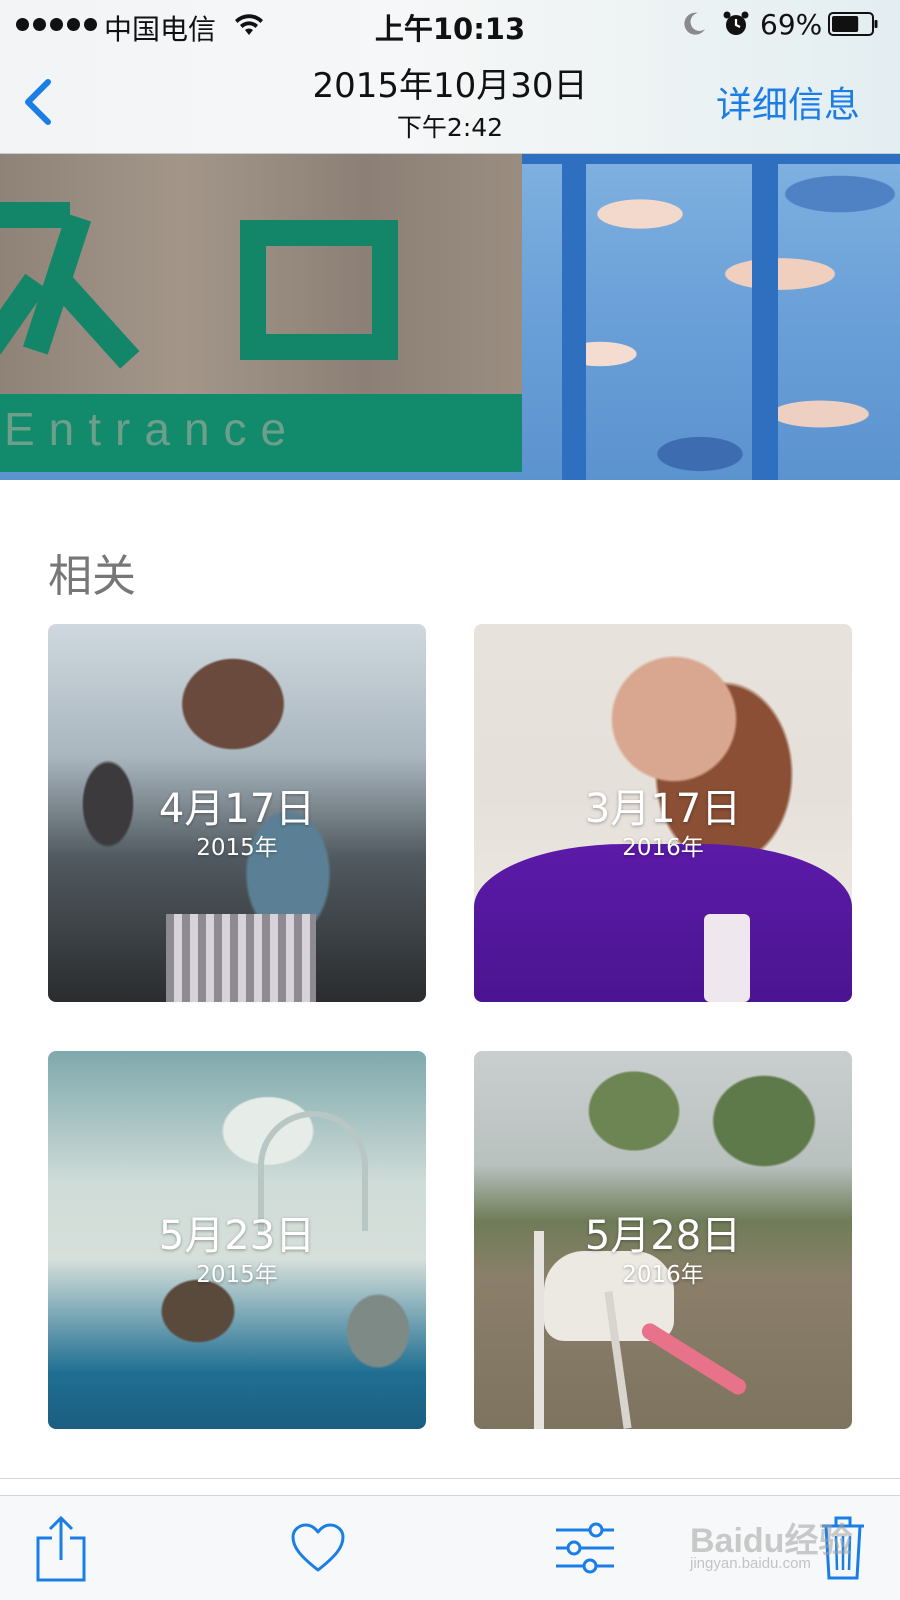 The height and width of the screenshot is (1600, 900). What do you see at coordinates (152, 429) in the screenshot?
I see `sign-entrance-text: Entrance` at bounding box center [152, 429].